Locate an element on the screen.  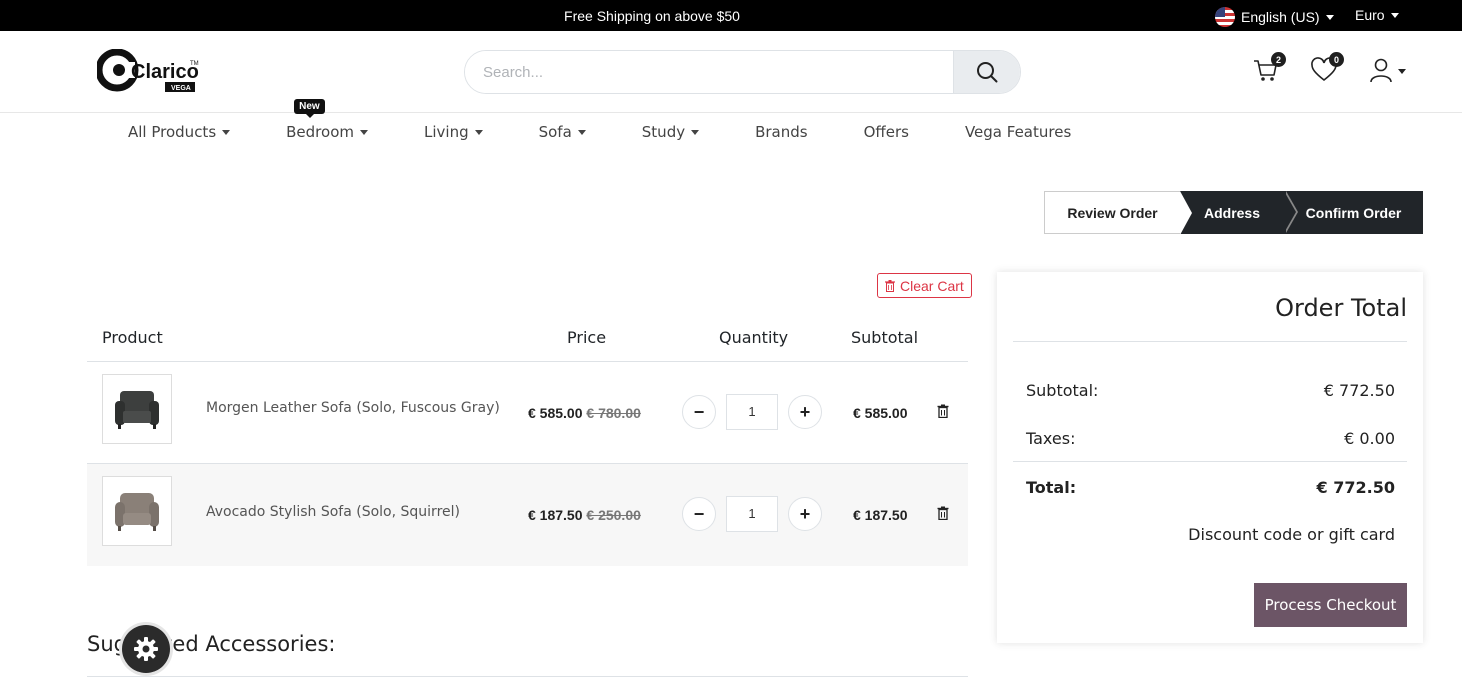
currency-selector: Euro is located at coordinates (1377, 15).